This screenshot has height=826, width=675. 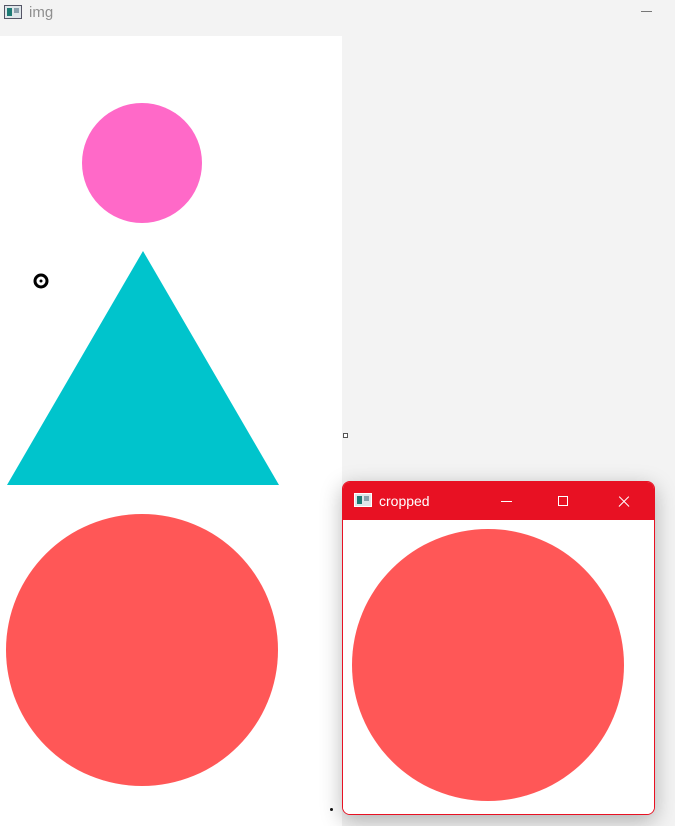 I want to click on cropped-window-titlebar: cropped, so click(x=498, y=501).